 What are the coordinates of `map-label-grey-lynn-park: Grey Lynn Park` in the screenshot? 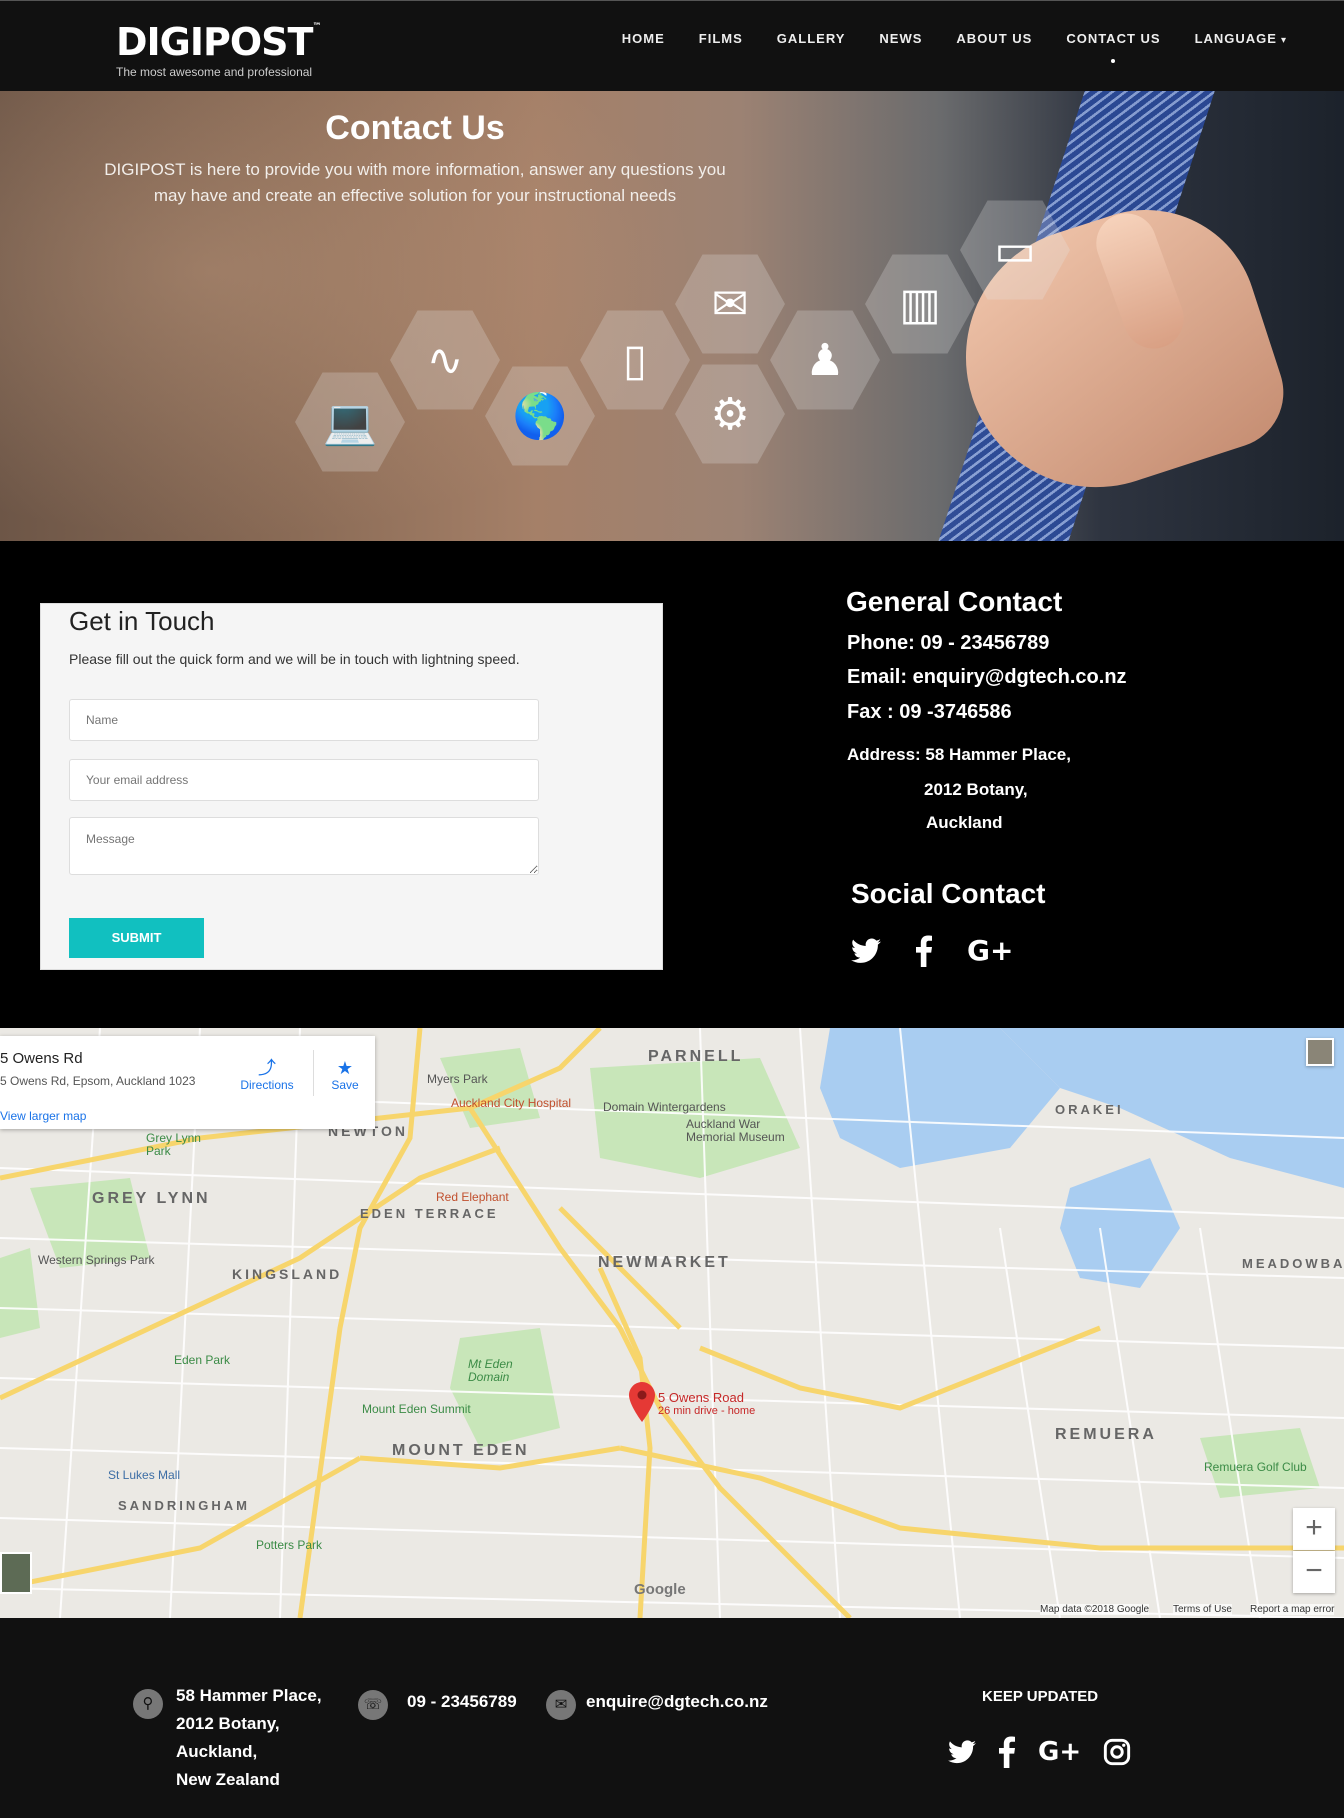 It's located at (173, 1144).